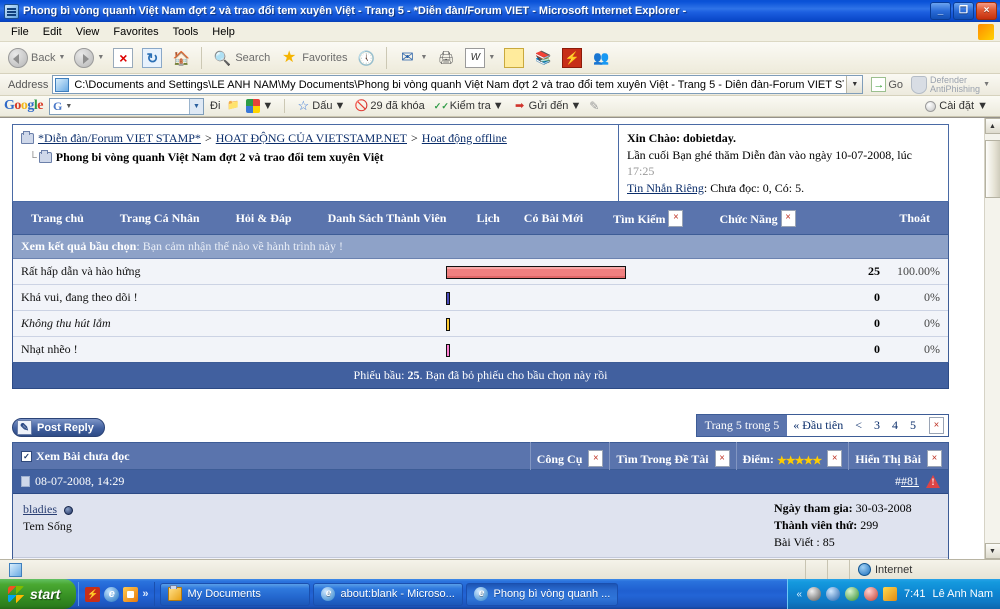 Image resolution: width=1000 pixels, height=609 pixels. What do you see at coordinates (89, 58) in the screenshot?
I see `forward-button: ▼` at bounding box center [89, 58].